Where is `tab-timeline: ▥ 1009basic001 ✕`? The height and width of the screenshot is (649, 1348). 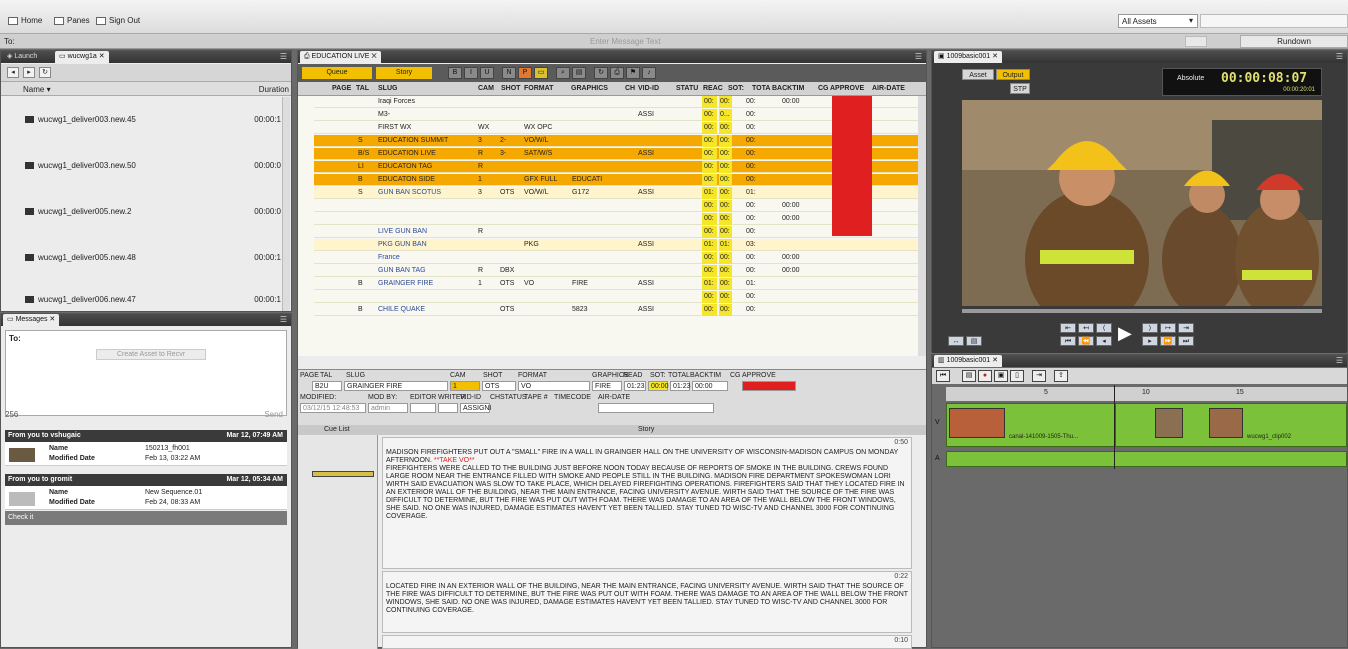
tab-timeline: ▥ 1009basic001 ✕ is located at coordinates (968, 361).